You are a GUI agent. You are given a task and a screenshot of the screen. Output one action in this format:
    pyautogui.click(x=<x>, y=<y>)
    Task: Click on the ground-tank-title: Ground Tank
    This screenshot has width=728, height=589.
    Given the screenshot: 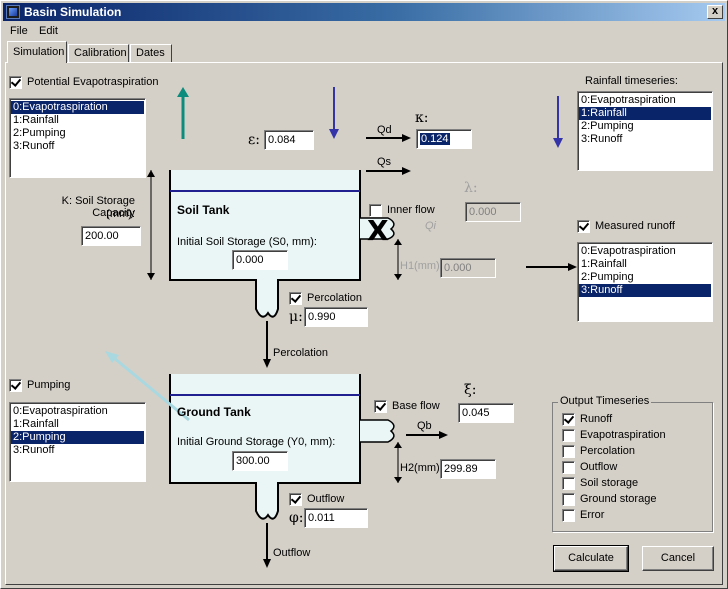 What is the action you would take?
    pyautogui.click(x=214, y=412)
    